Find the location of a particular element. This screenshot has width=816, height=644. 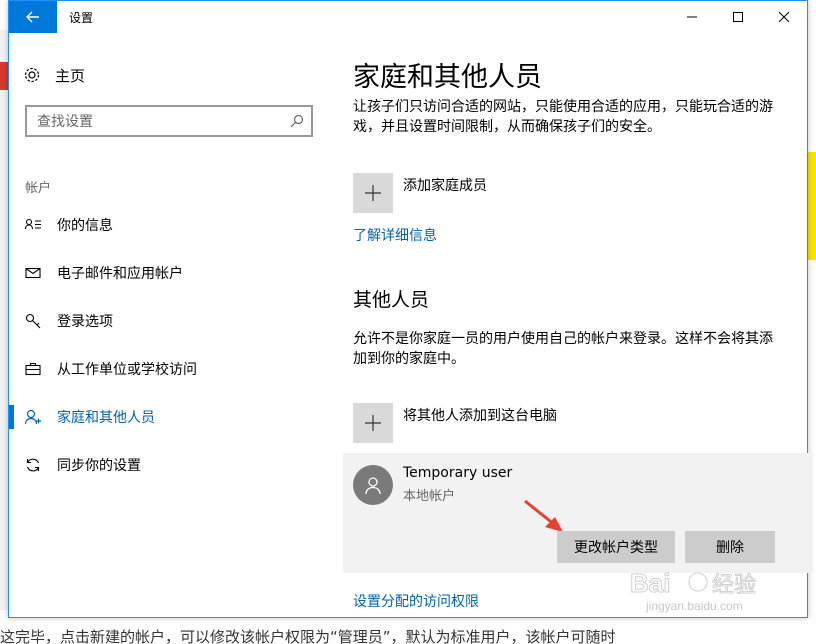

close-icon is located at coordinates (784, 17).